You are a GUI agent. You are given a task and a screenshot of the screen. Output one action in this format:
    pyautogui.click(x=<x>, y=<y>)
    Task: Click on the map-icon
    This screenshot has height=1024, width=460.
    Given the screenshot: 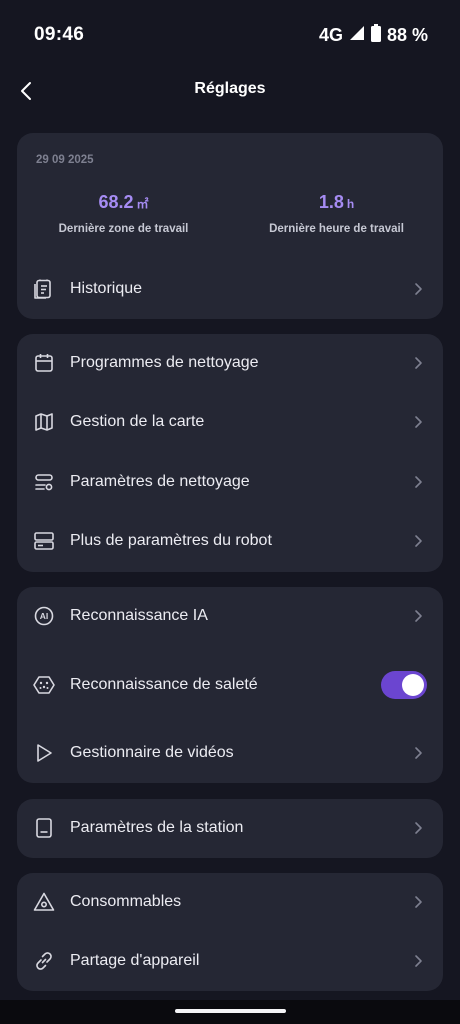 What is the action you would take?
    pyautogui.click(x=44, y=422)
    